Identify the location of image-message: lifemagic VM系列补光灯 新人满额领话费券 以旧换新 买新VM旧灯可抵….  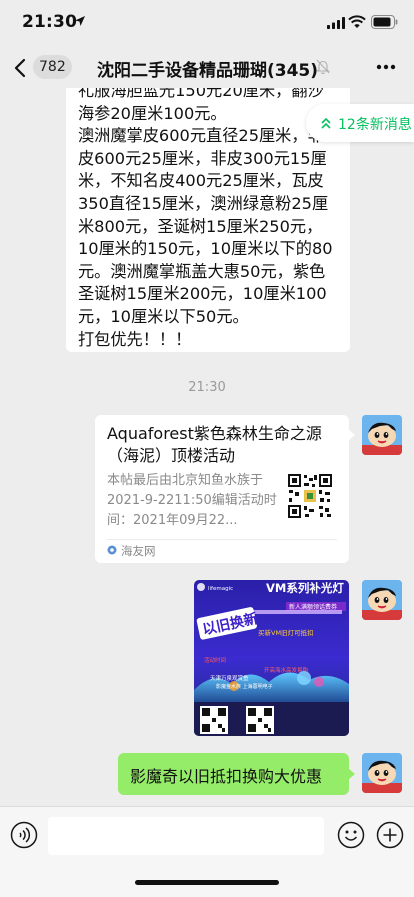
(271, 658).